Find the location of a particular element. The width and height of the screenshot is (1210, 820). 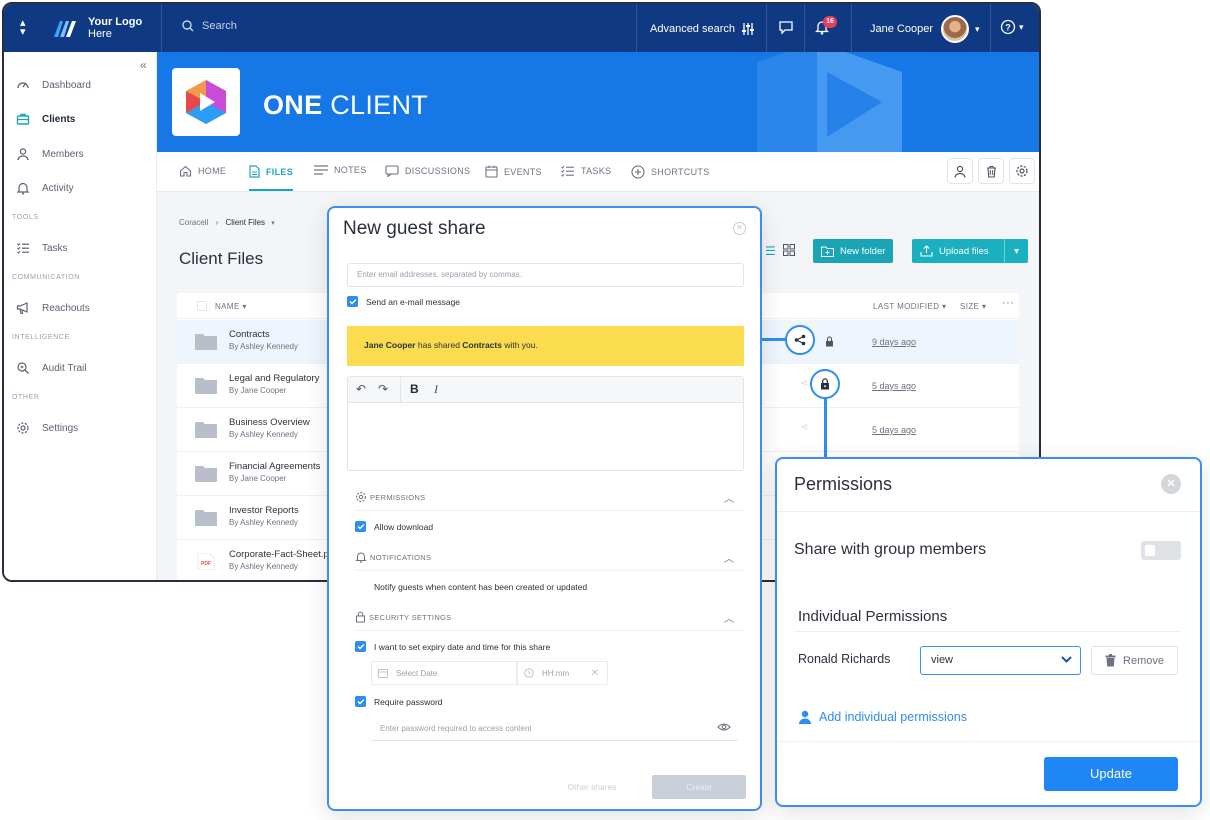

help-menu: ? ▾ is located at coordinates (1012, 27).